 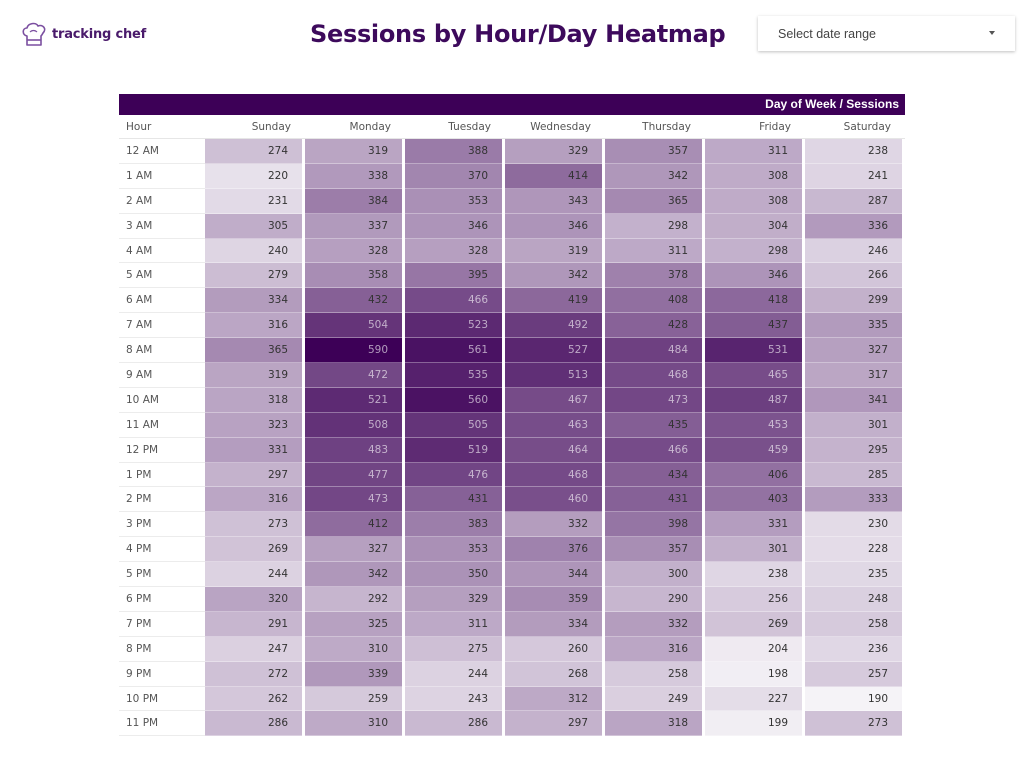 I want to click on table-row: 6 AM 334 432 466 419 408 418 299, so click(x=512, y=301).